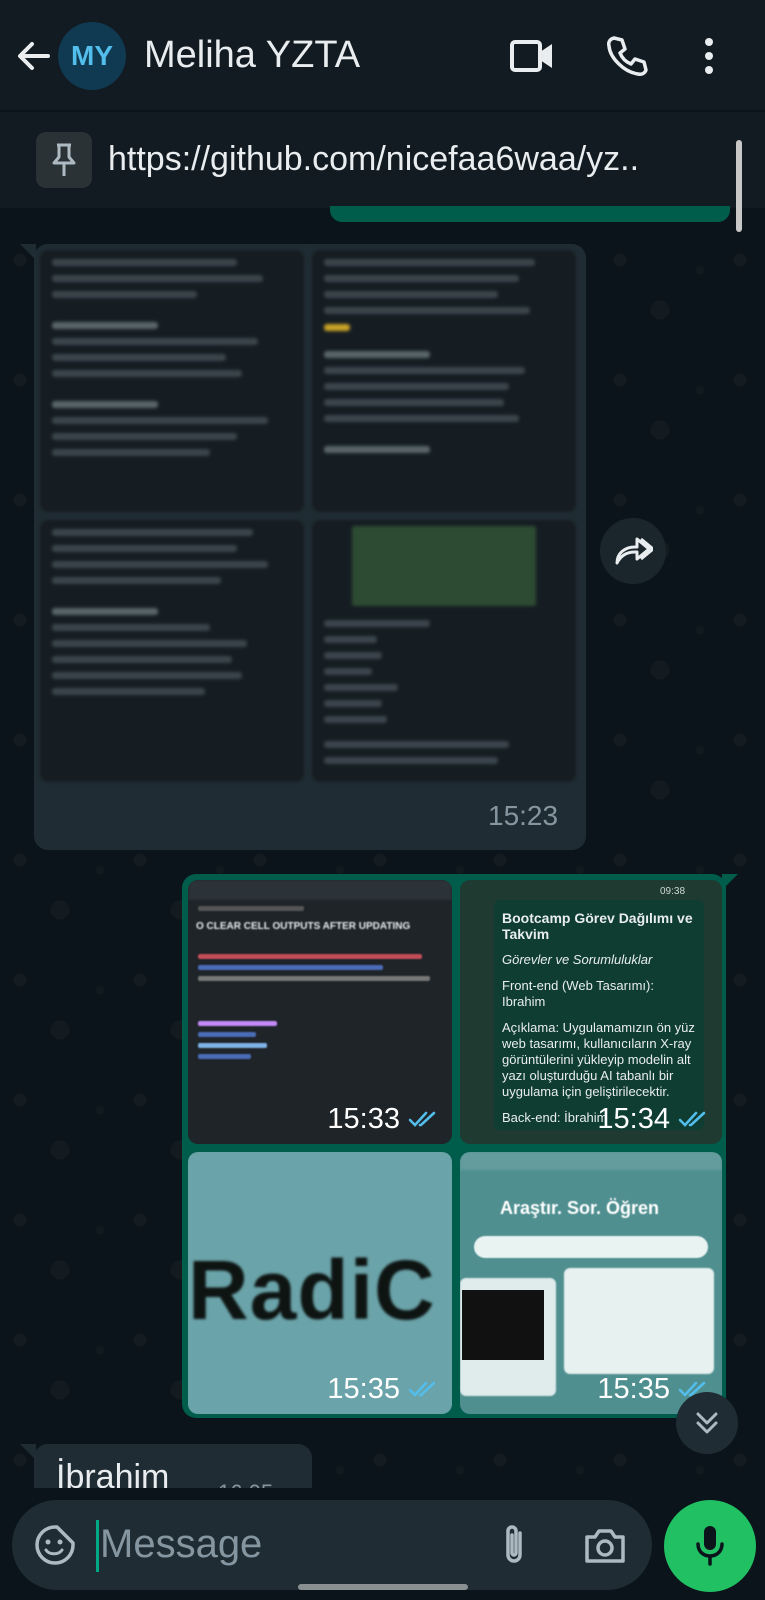 Image resolution: width=765 pixels, height=1600 pixels. Describe the element at coordinates (578, 993) in the screenshot. I see `card-frontend: Front-end (Web Tasarımı): Ibrahim` at that location.